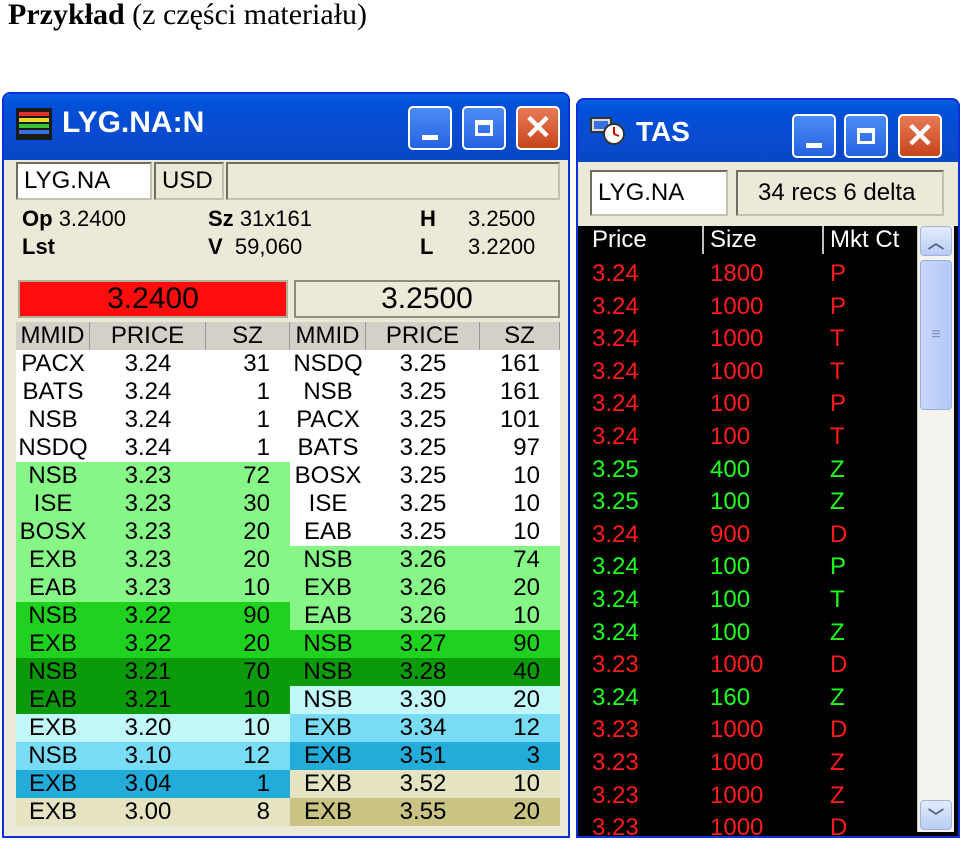  Describe the element at coordinates (425, 560) in the screenshot. I see `ask-row: NSB 3.26 74` at that location.